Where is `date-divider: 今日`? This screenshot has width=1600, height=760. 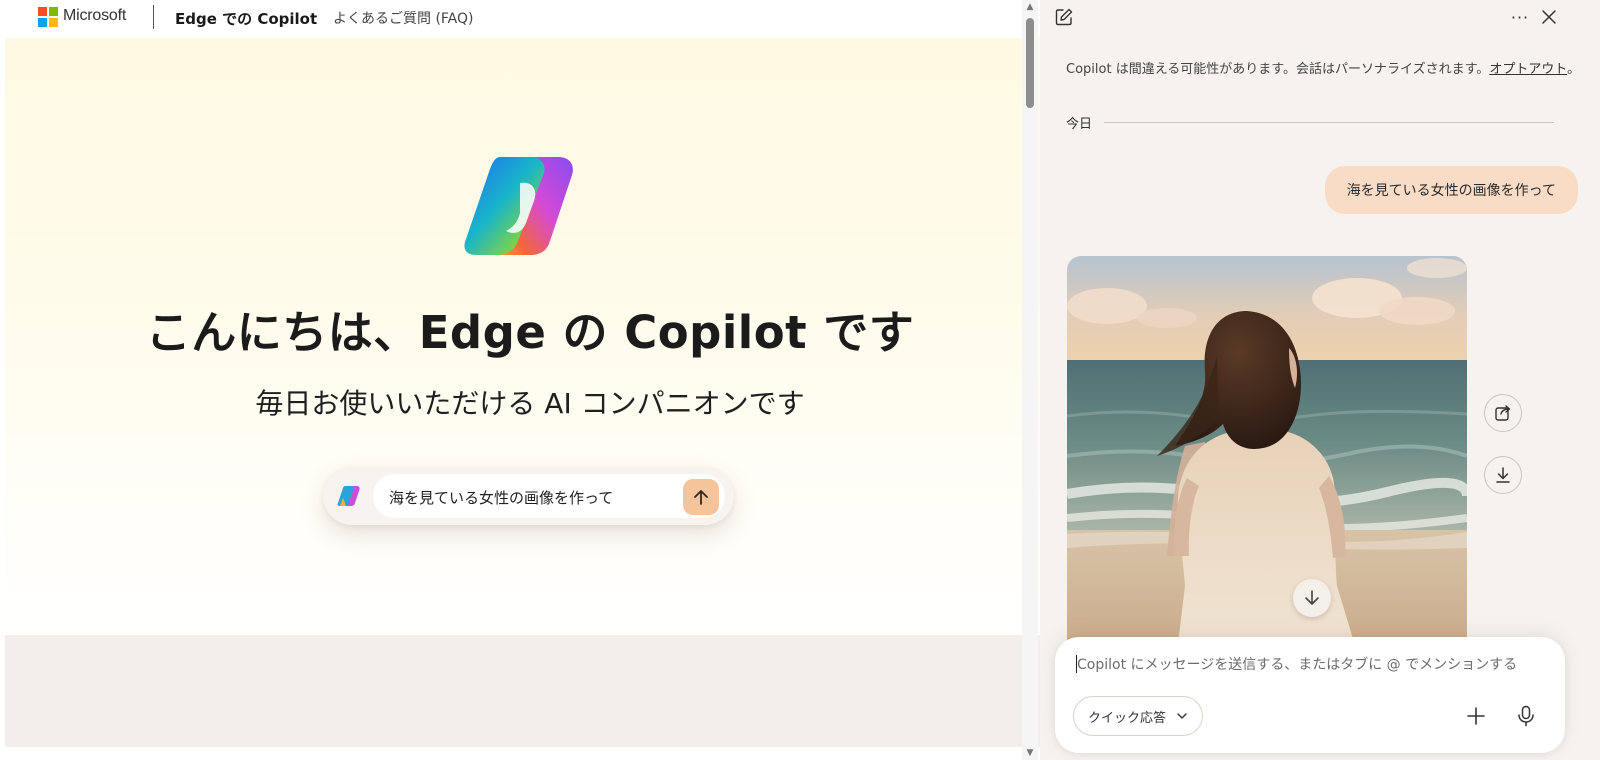
date-divider: 今日 is located at coordinates (1310, 122).